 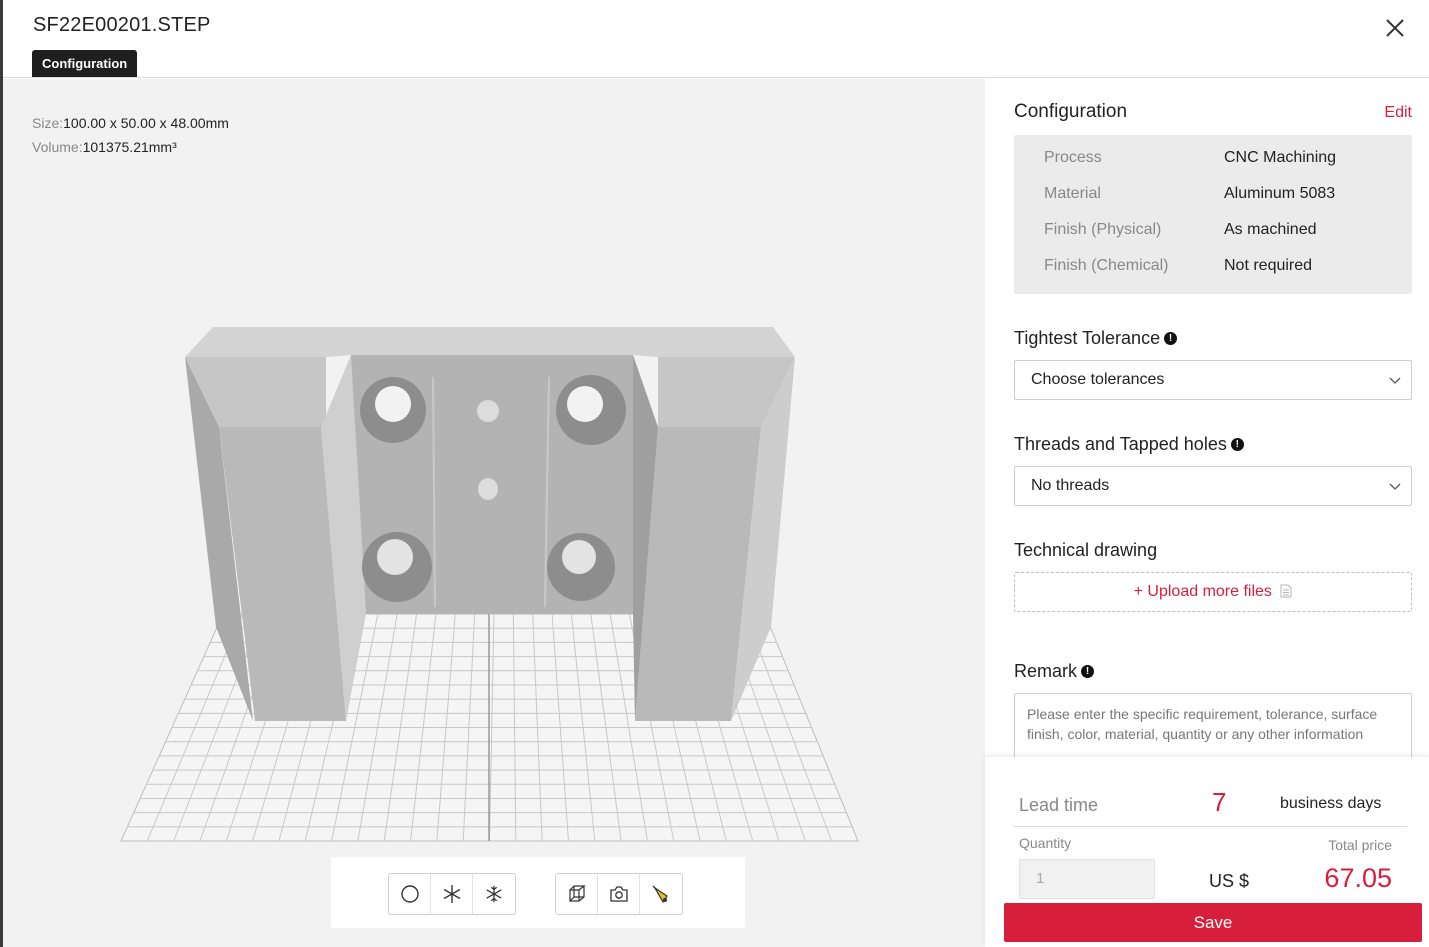 I want to click on currency-label: US $, so click(x=1229, y=881).